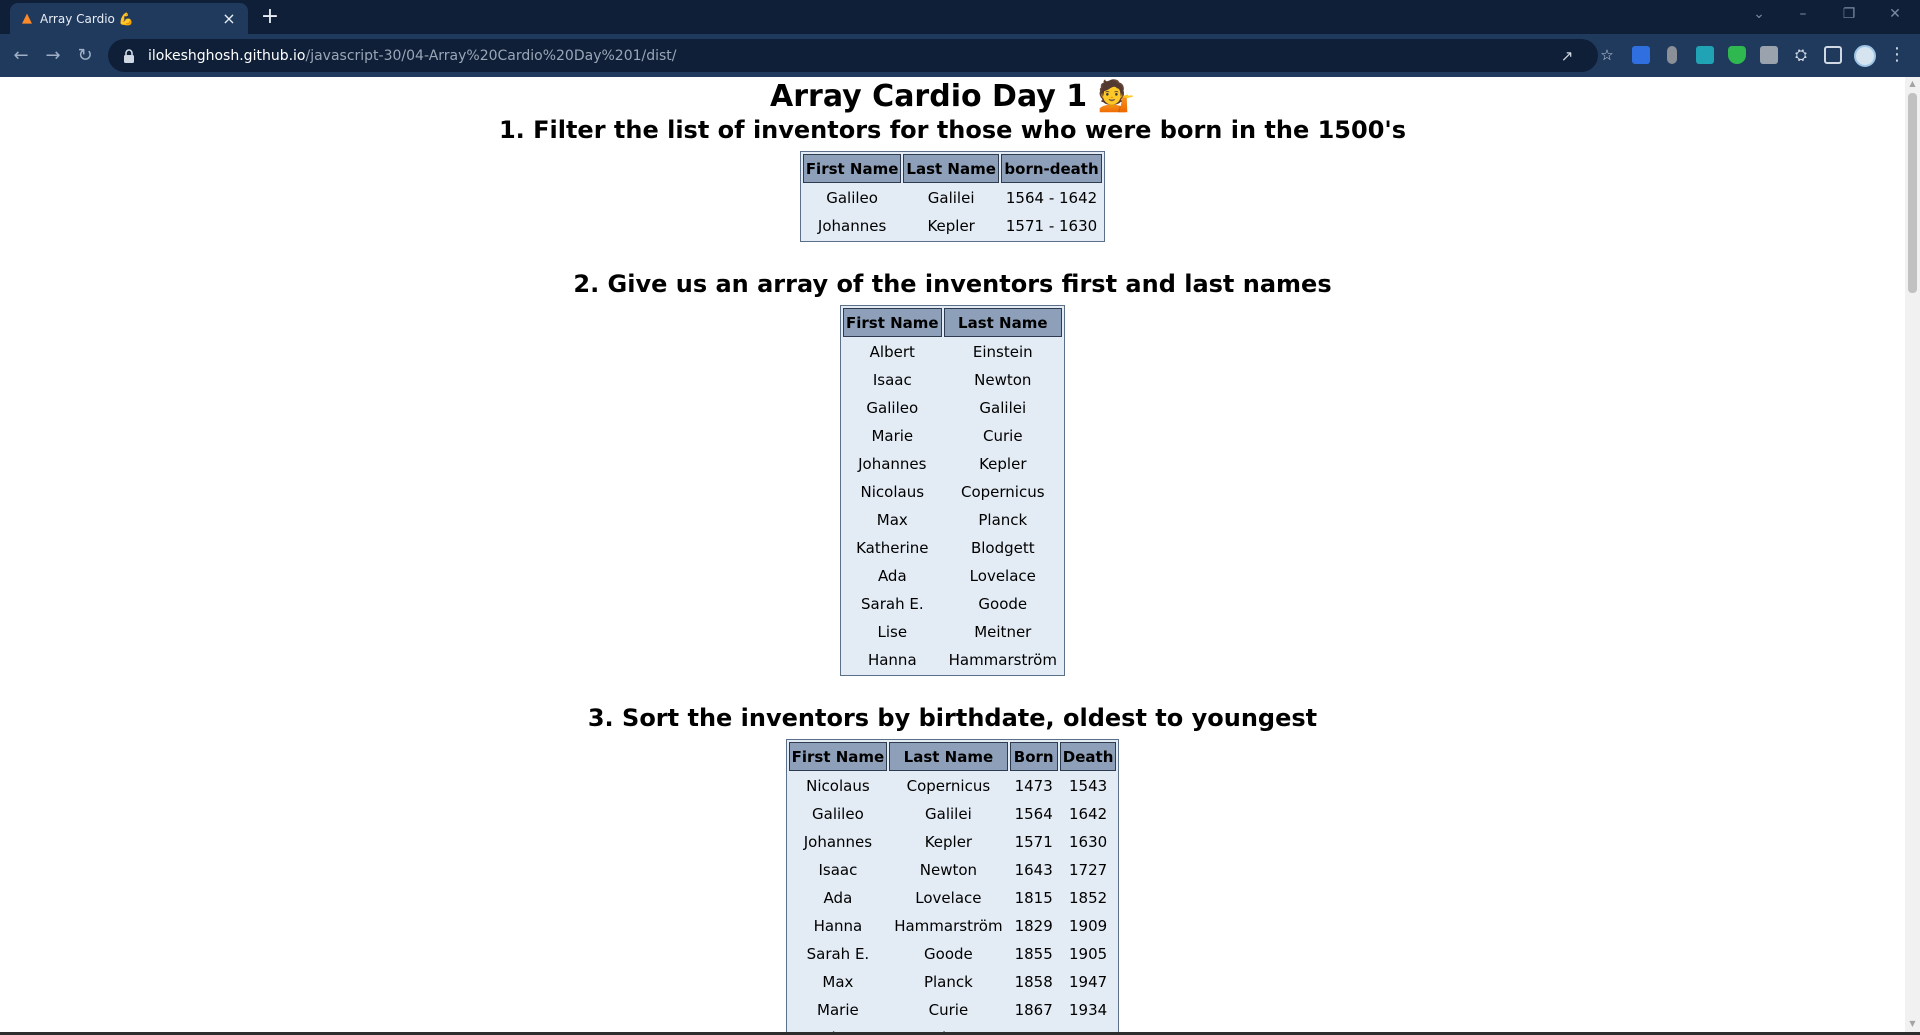 Image resolution: width=1920 pixels, height=1035 pixels. Describe the element at coordinates (229, 18) in the screenshot. I see `close-tab-icon: ×` at that location.